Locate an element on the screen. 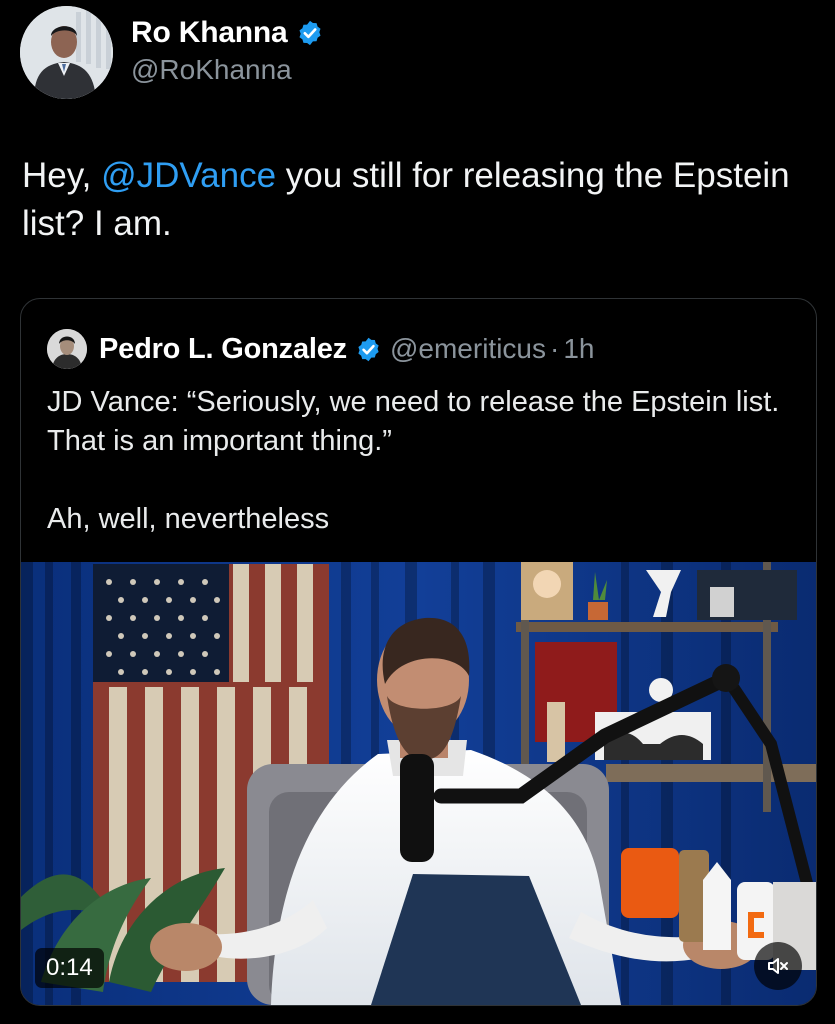 Image resolution: width=835 pixels, height=1024 pixels. quoted-author-avatar is located at coordinates (67, 349).